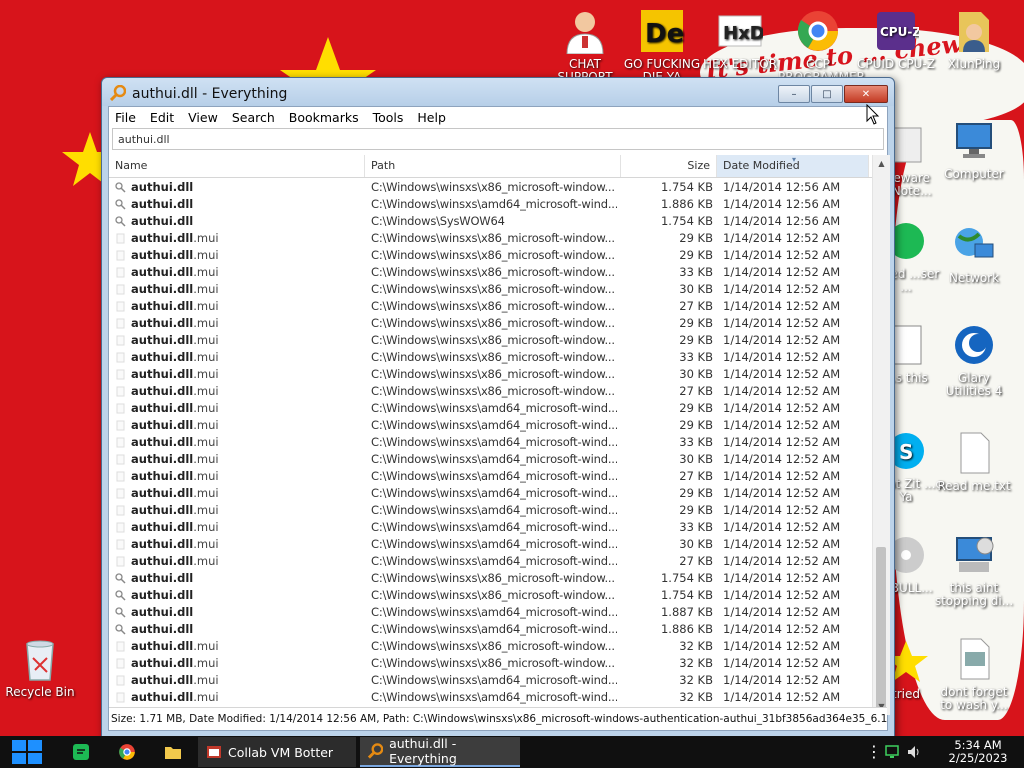 The width and height of the screenshot is (1024, 768). What do you see at coordinates (974, 461) in the screenshot?
I see `desktop-icon-readme: Read me.txt` at bounding box center [974, 461].